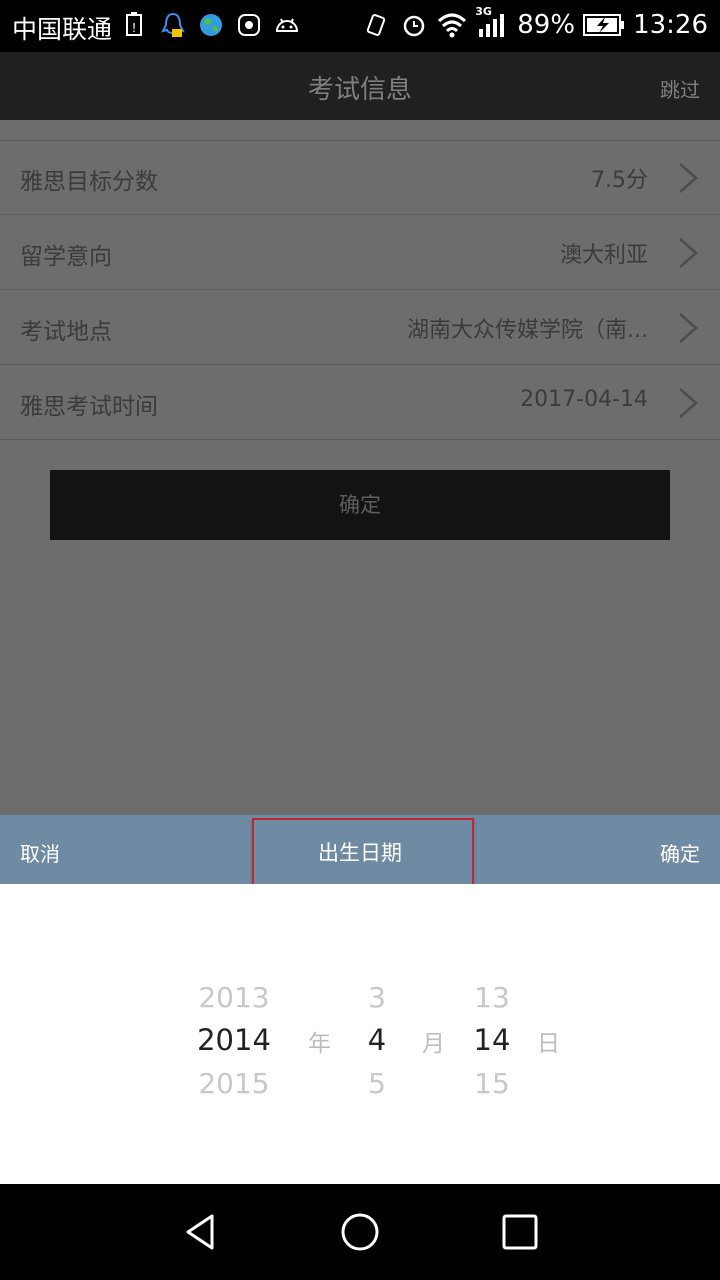 This screenshot has width=720, height=1280. Describe the element at coordinates (670, 25) in the screenshot. I see `clock: 13:26` at that location.